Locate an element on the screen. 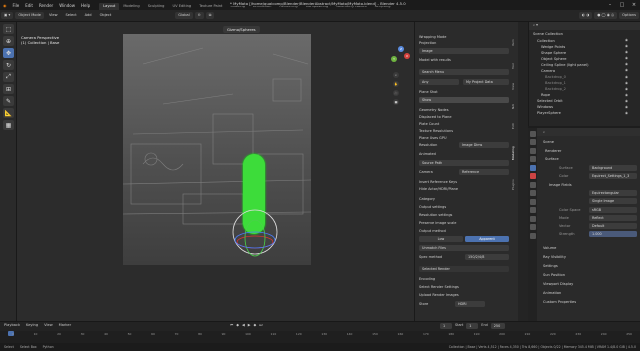 This screenshot has height=351, width=640. props-mode-value: Reflect is located at coordinates (613, 218).